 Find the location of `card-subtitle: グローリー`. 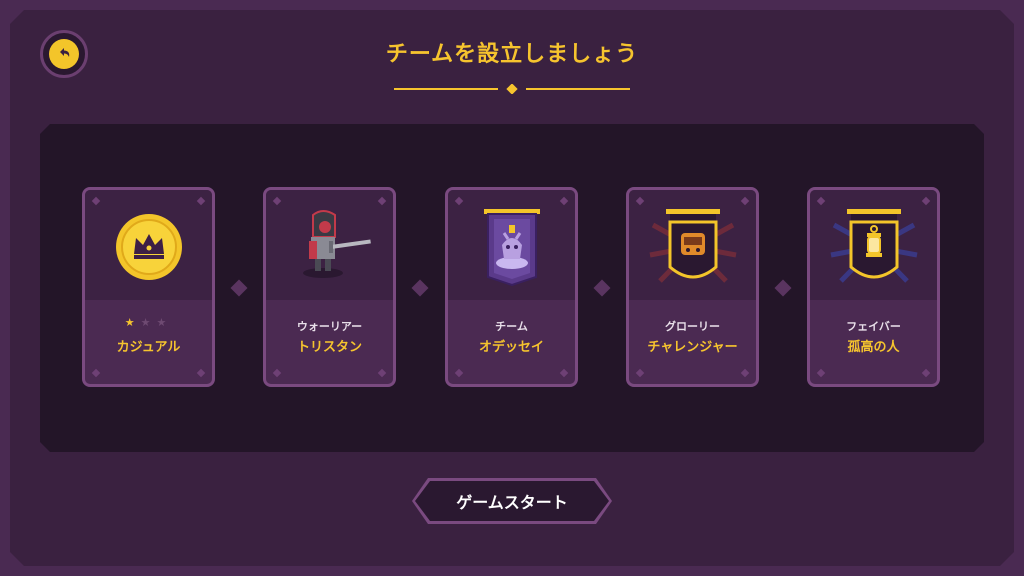

card-subtitle: グローリー is located at coordinates (692, 326).